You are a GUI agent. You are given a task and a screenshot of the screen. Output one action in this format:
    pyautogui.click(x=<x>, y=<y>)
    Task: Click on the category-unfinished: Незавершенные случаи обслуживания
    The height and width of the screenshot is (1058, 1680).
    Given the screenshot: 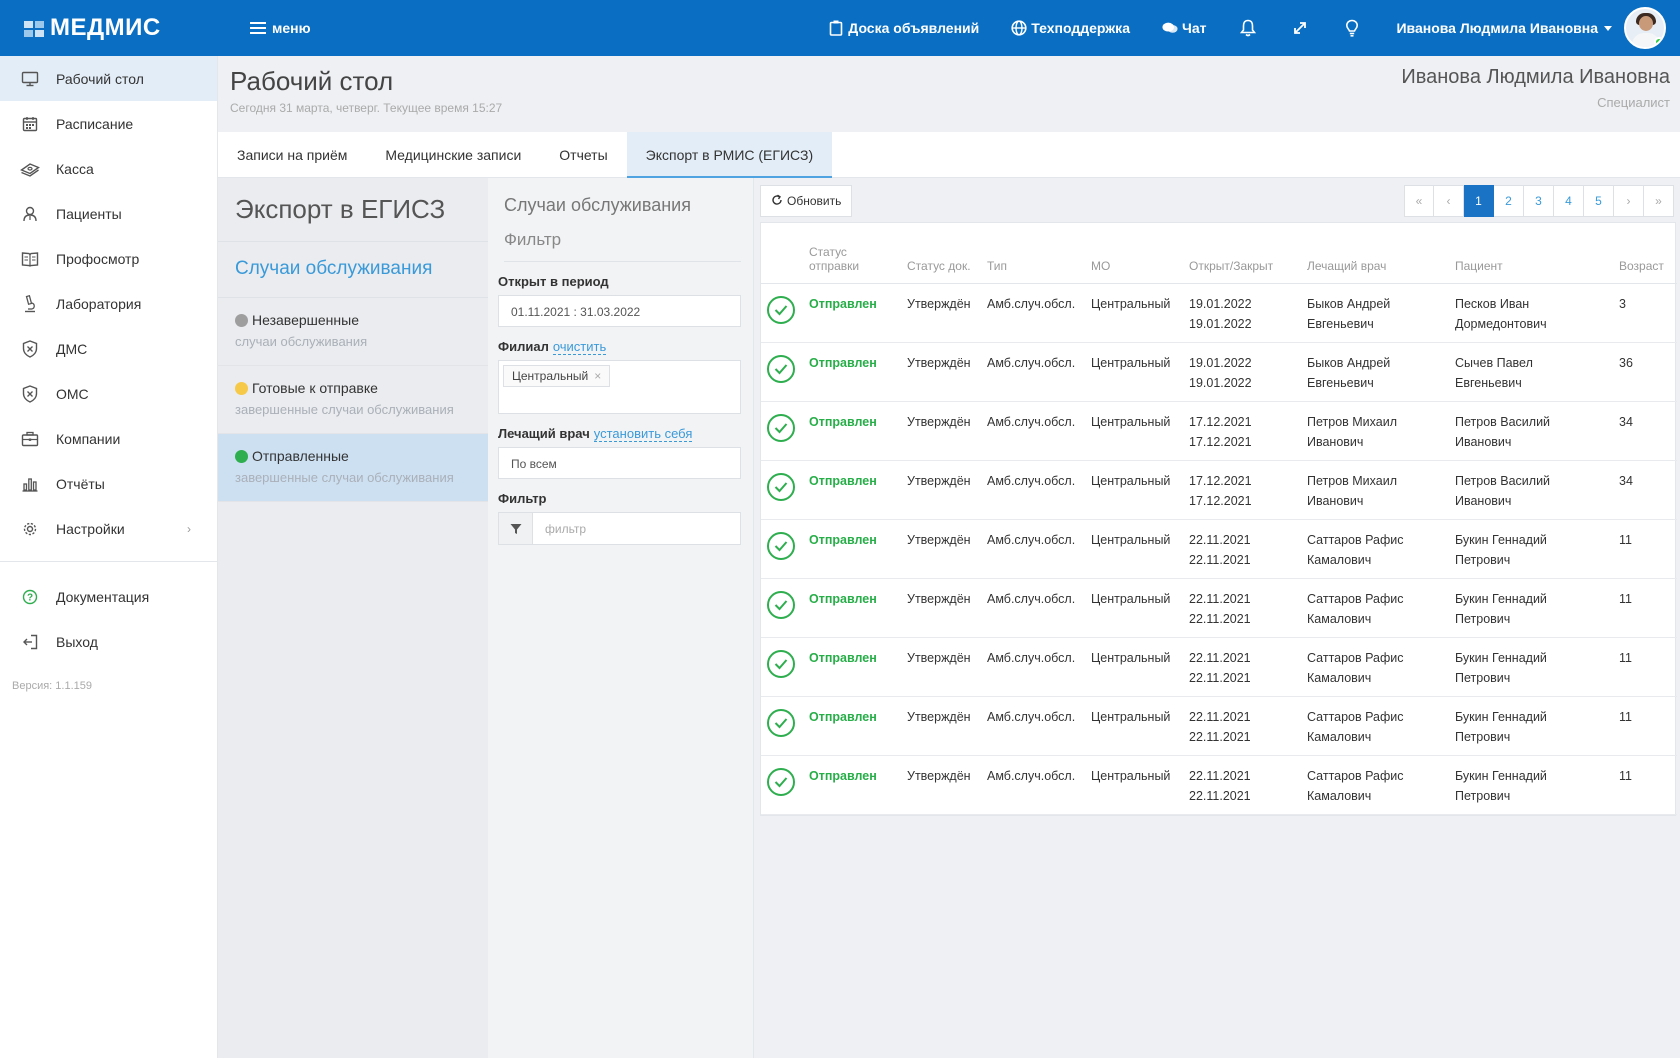 What is the action you would take?
    pyautogui.click(x=353, y=332)
    